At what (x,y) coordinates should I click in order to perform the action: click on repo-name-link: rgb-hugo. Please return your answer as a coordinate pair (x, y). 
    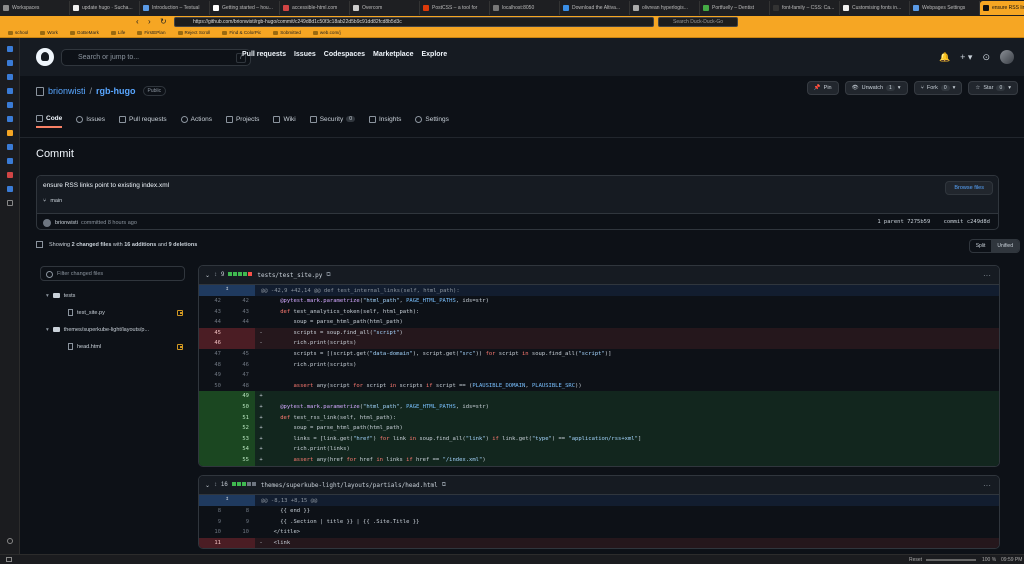
    Looking at the image, I should click on (116, 91).